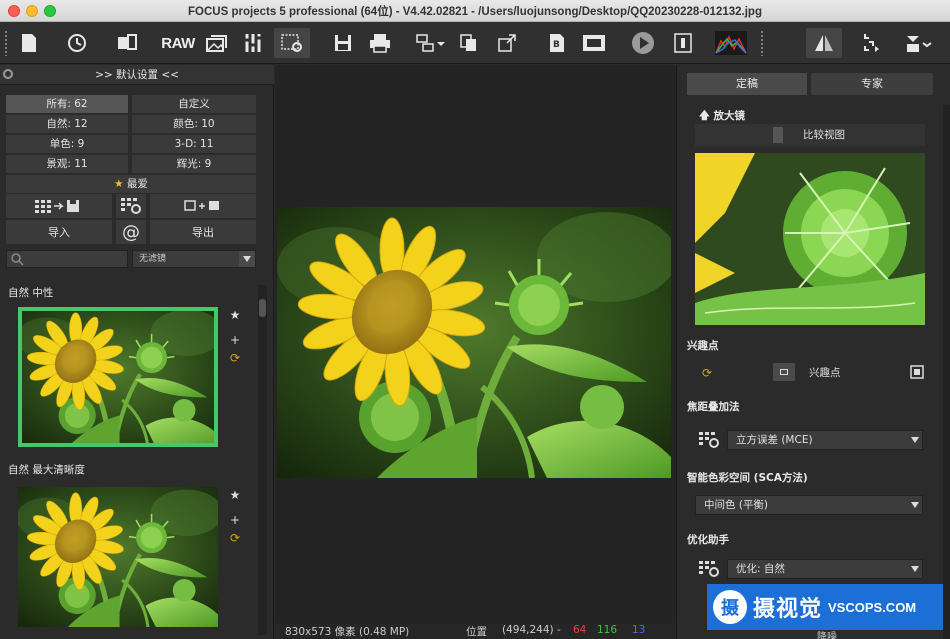  I want to click on position-value: (494,244) -, so click(531, 630).